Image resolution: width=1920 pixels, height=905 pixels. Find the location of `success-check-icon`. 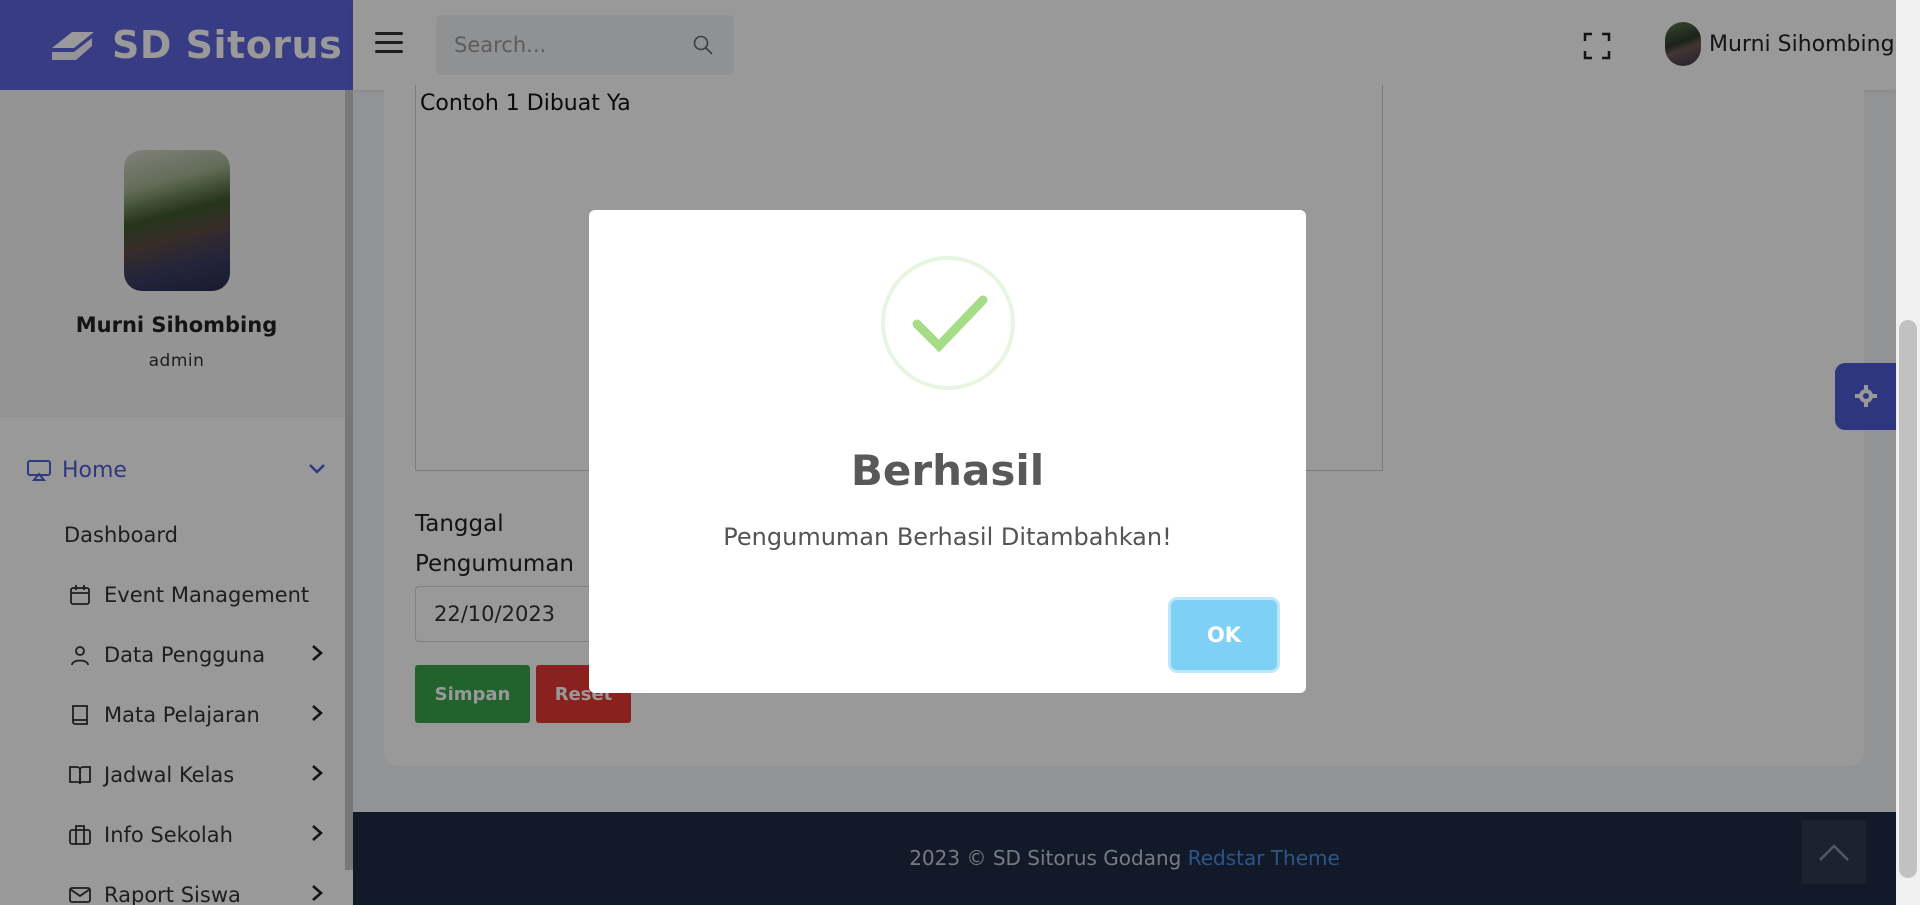

success-check-icon is located at coordinates (948, 323).